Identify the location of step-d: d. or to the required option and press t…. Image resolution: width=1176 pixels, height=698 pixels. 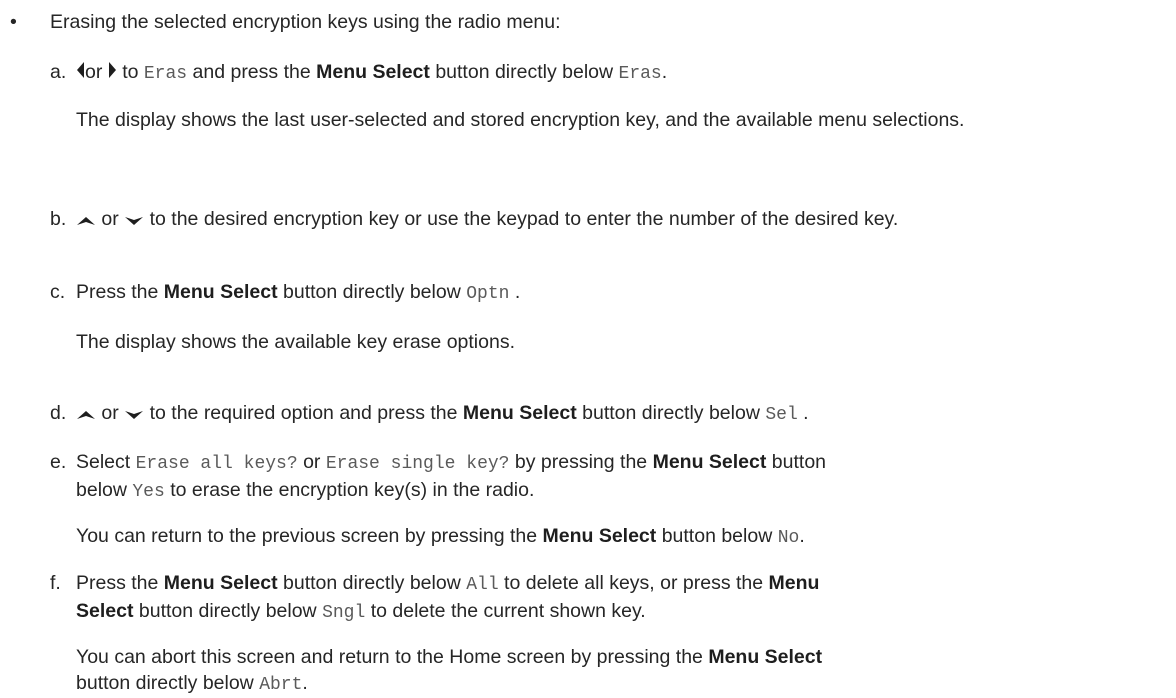
(429, 414).